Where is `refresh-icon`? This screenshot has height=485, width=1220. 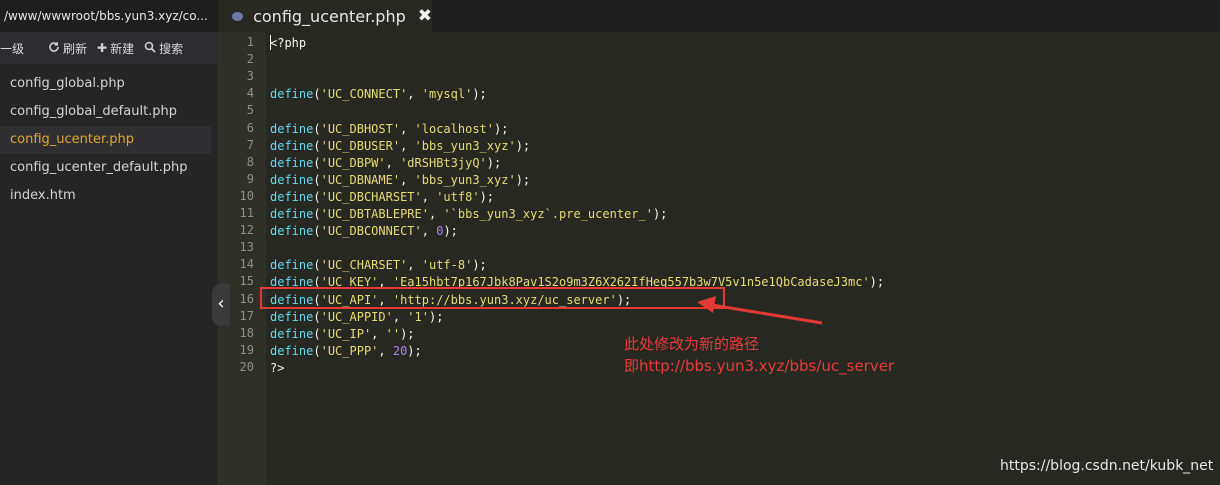
refresh-icon is located at coordinates (54, 48).